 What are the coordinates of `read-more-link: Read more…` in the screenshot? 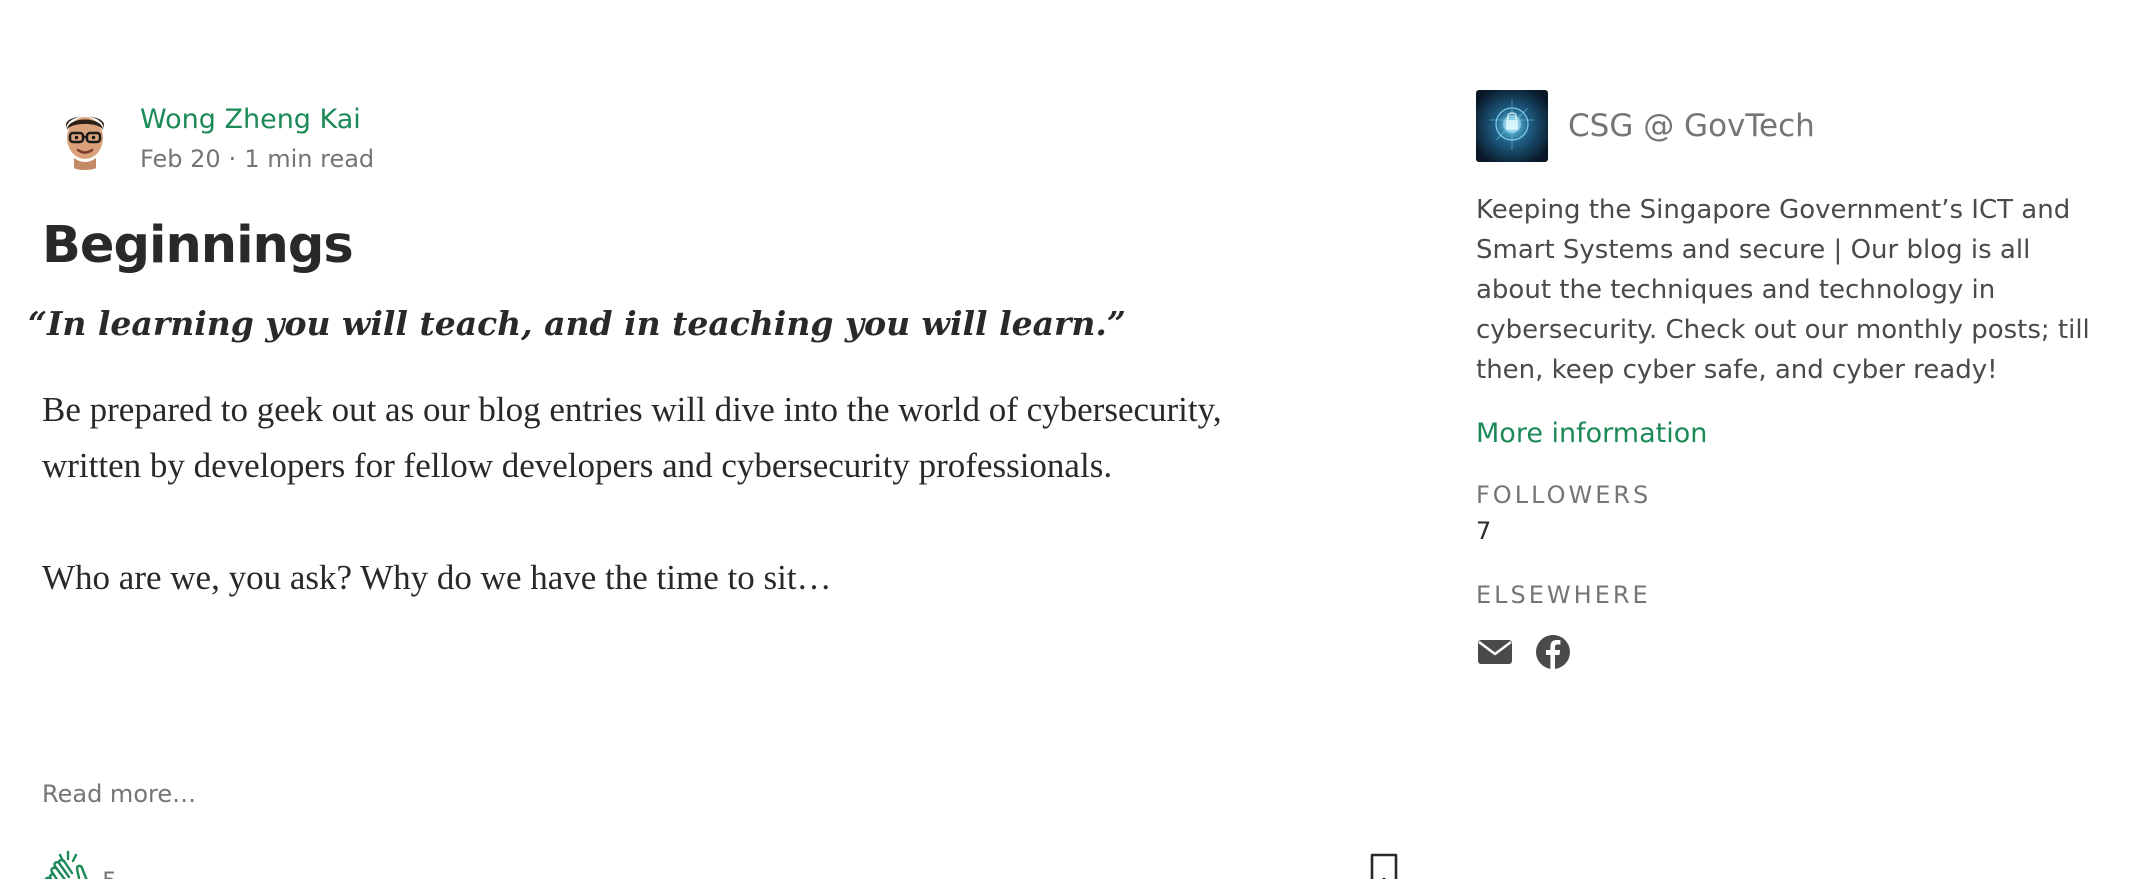 It's located at (119, 794).